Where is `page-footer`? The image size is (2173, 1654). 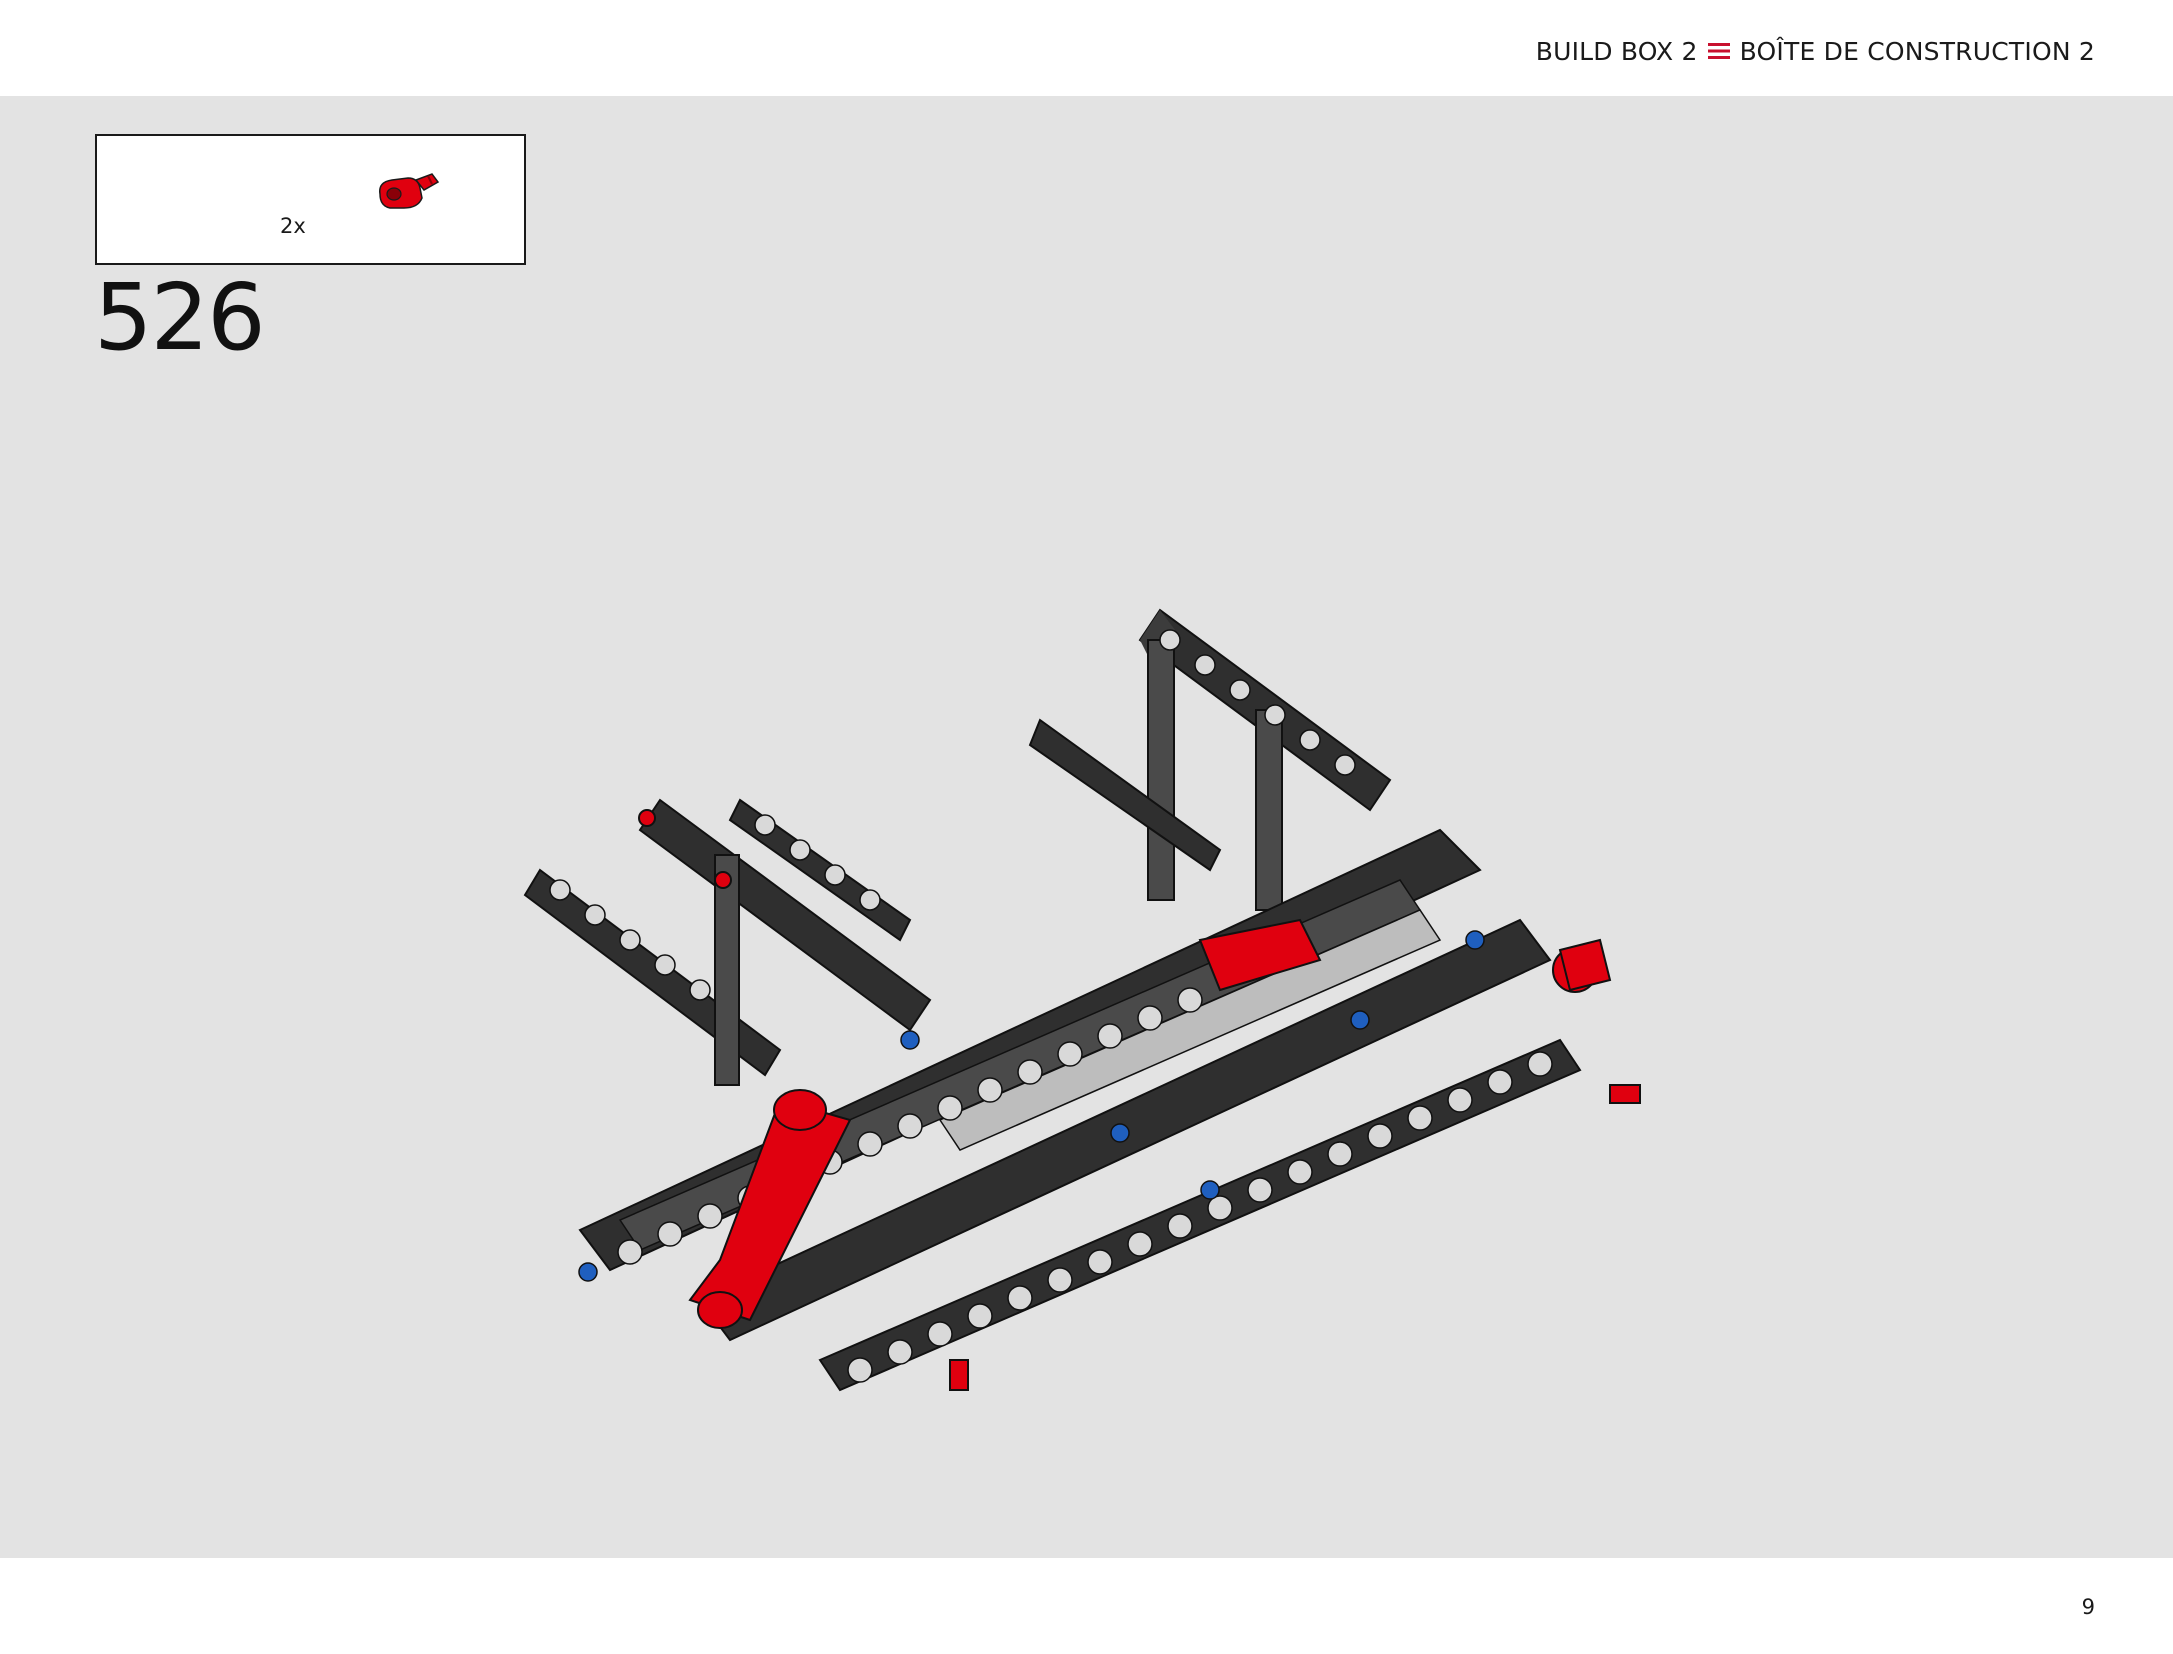 page-footer is located at coordinates (1086, 1606).